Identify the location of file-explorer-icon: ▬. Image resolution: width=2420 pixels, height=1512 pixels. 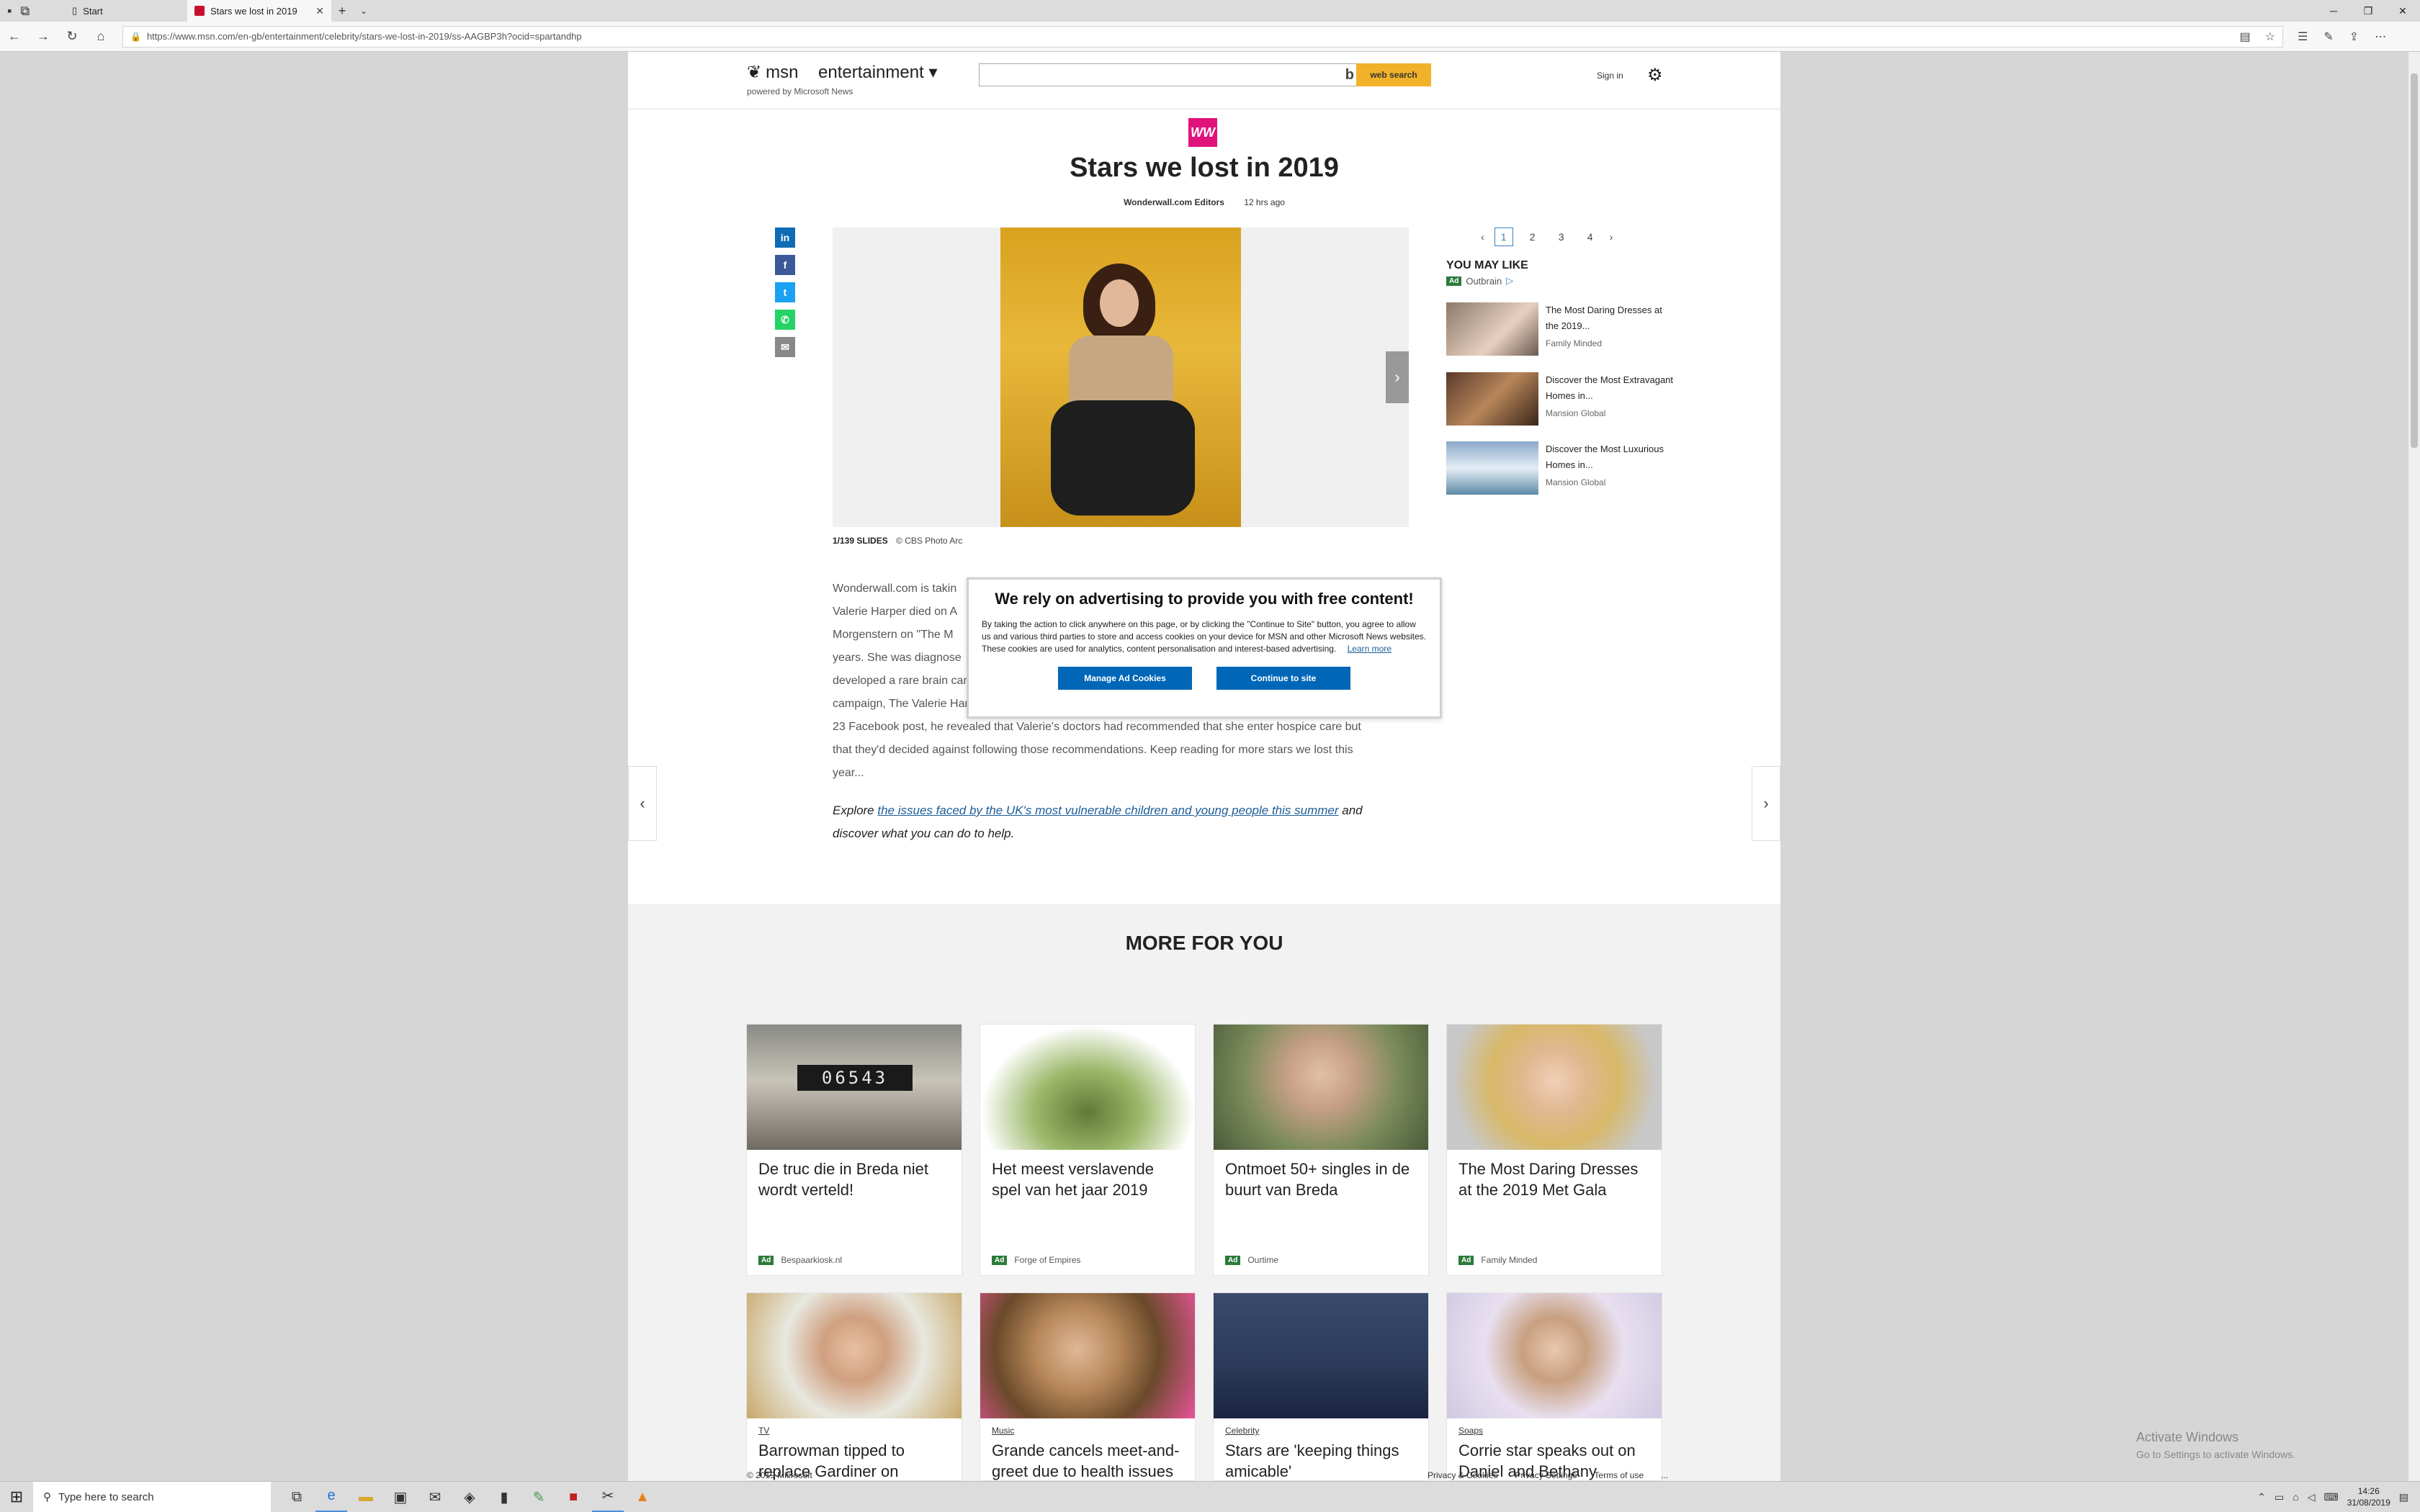
(366, 1497).